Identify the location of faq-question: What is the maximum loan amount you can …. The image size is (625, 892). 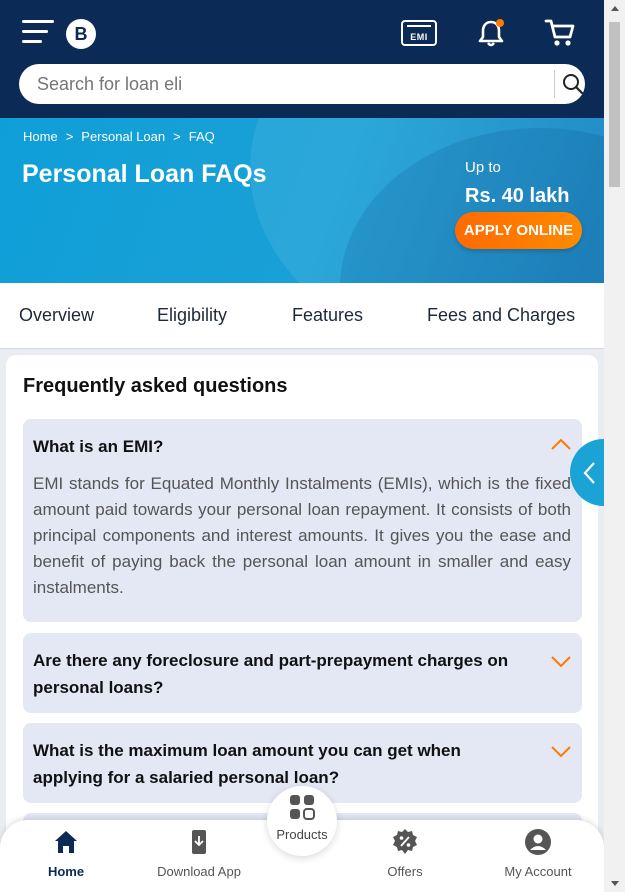
(247, 764).